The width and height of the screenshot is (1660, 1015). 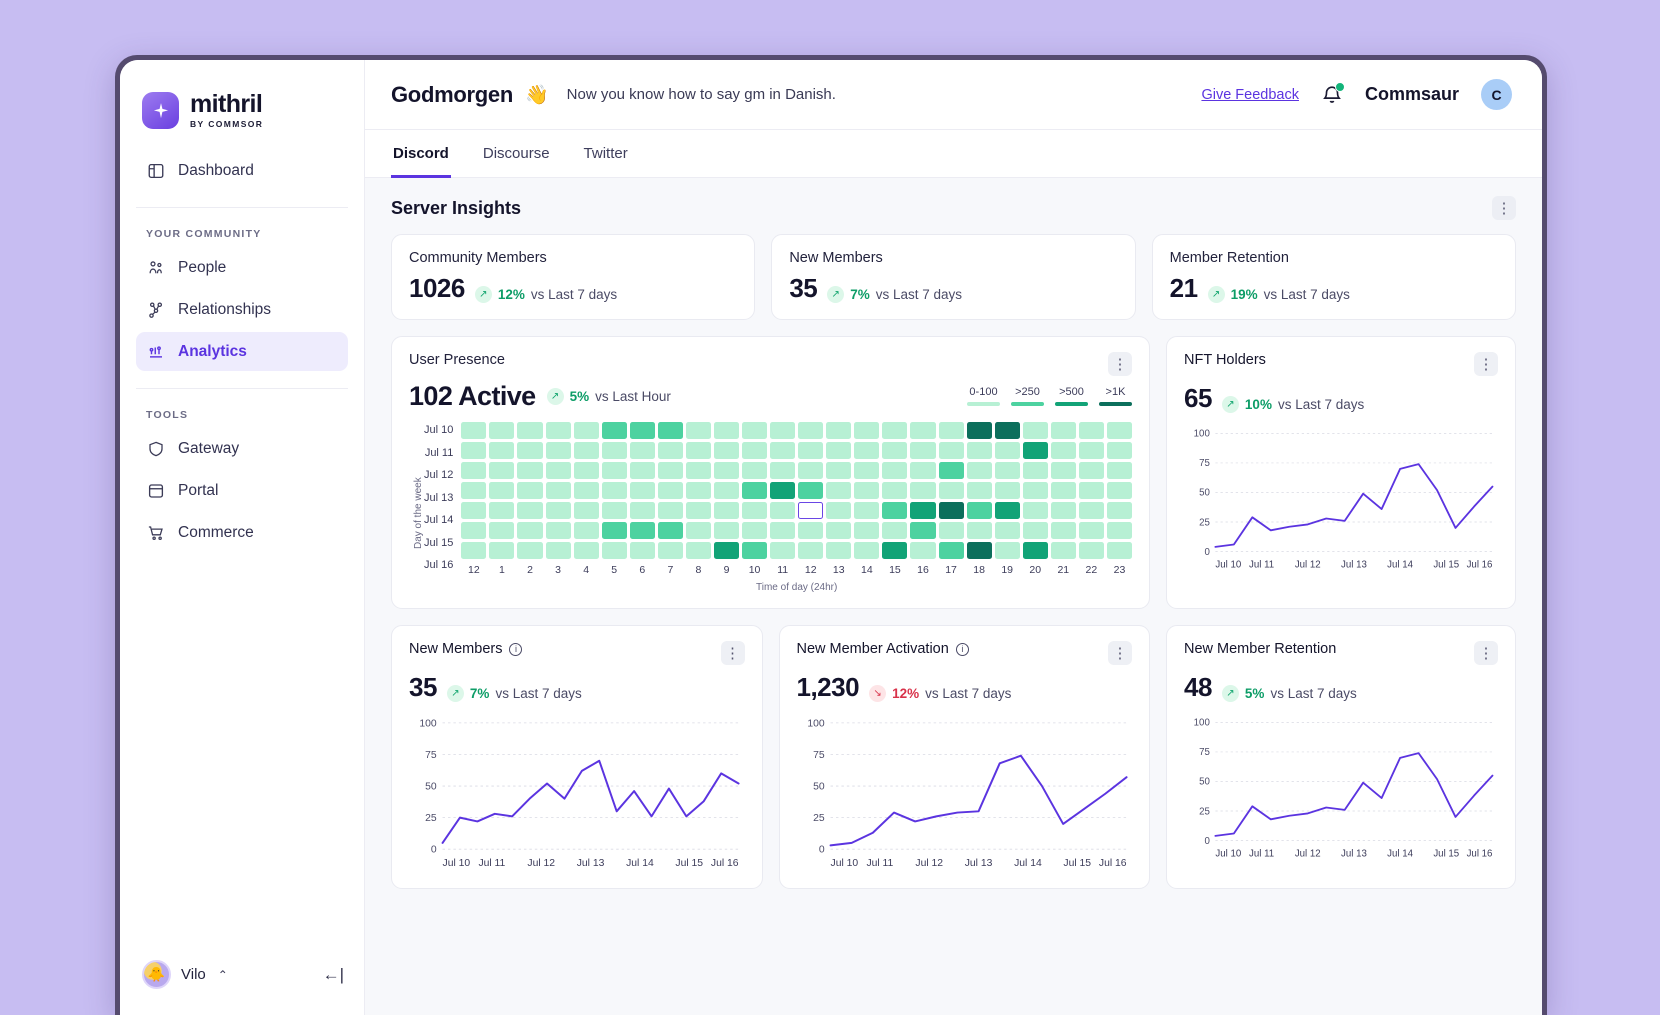 I want to click on brand: mithril BY COMMSOR, so click(x=242, y=94).